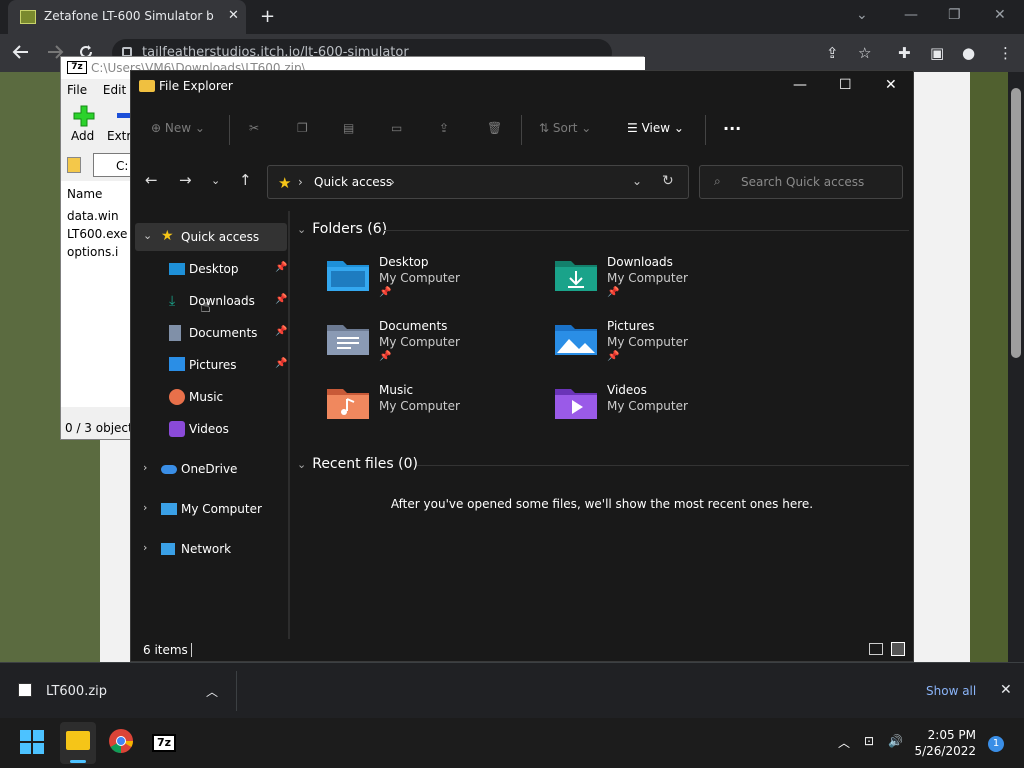 This screenshot has height=768, width=1024. Describe the element at coordinates (862, 15) in the screenshot. I see `tab-search-icon: ⌄` at that location.